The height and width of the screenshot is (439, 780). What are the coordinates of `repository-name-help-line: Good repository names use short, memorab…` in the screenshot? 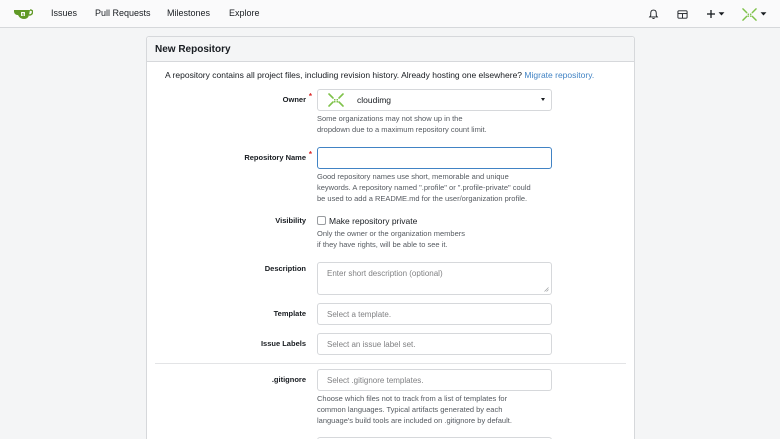 It's located at (413, 176).